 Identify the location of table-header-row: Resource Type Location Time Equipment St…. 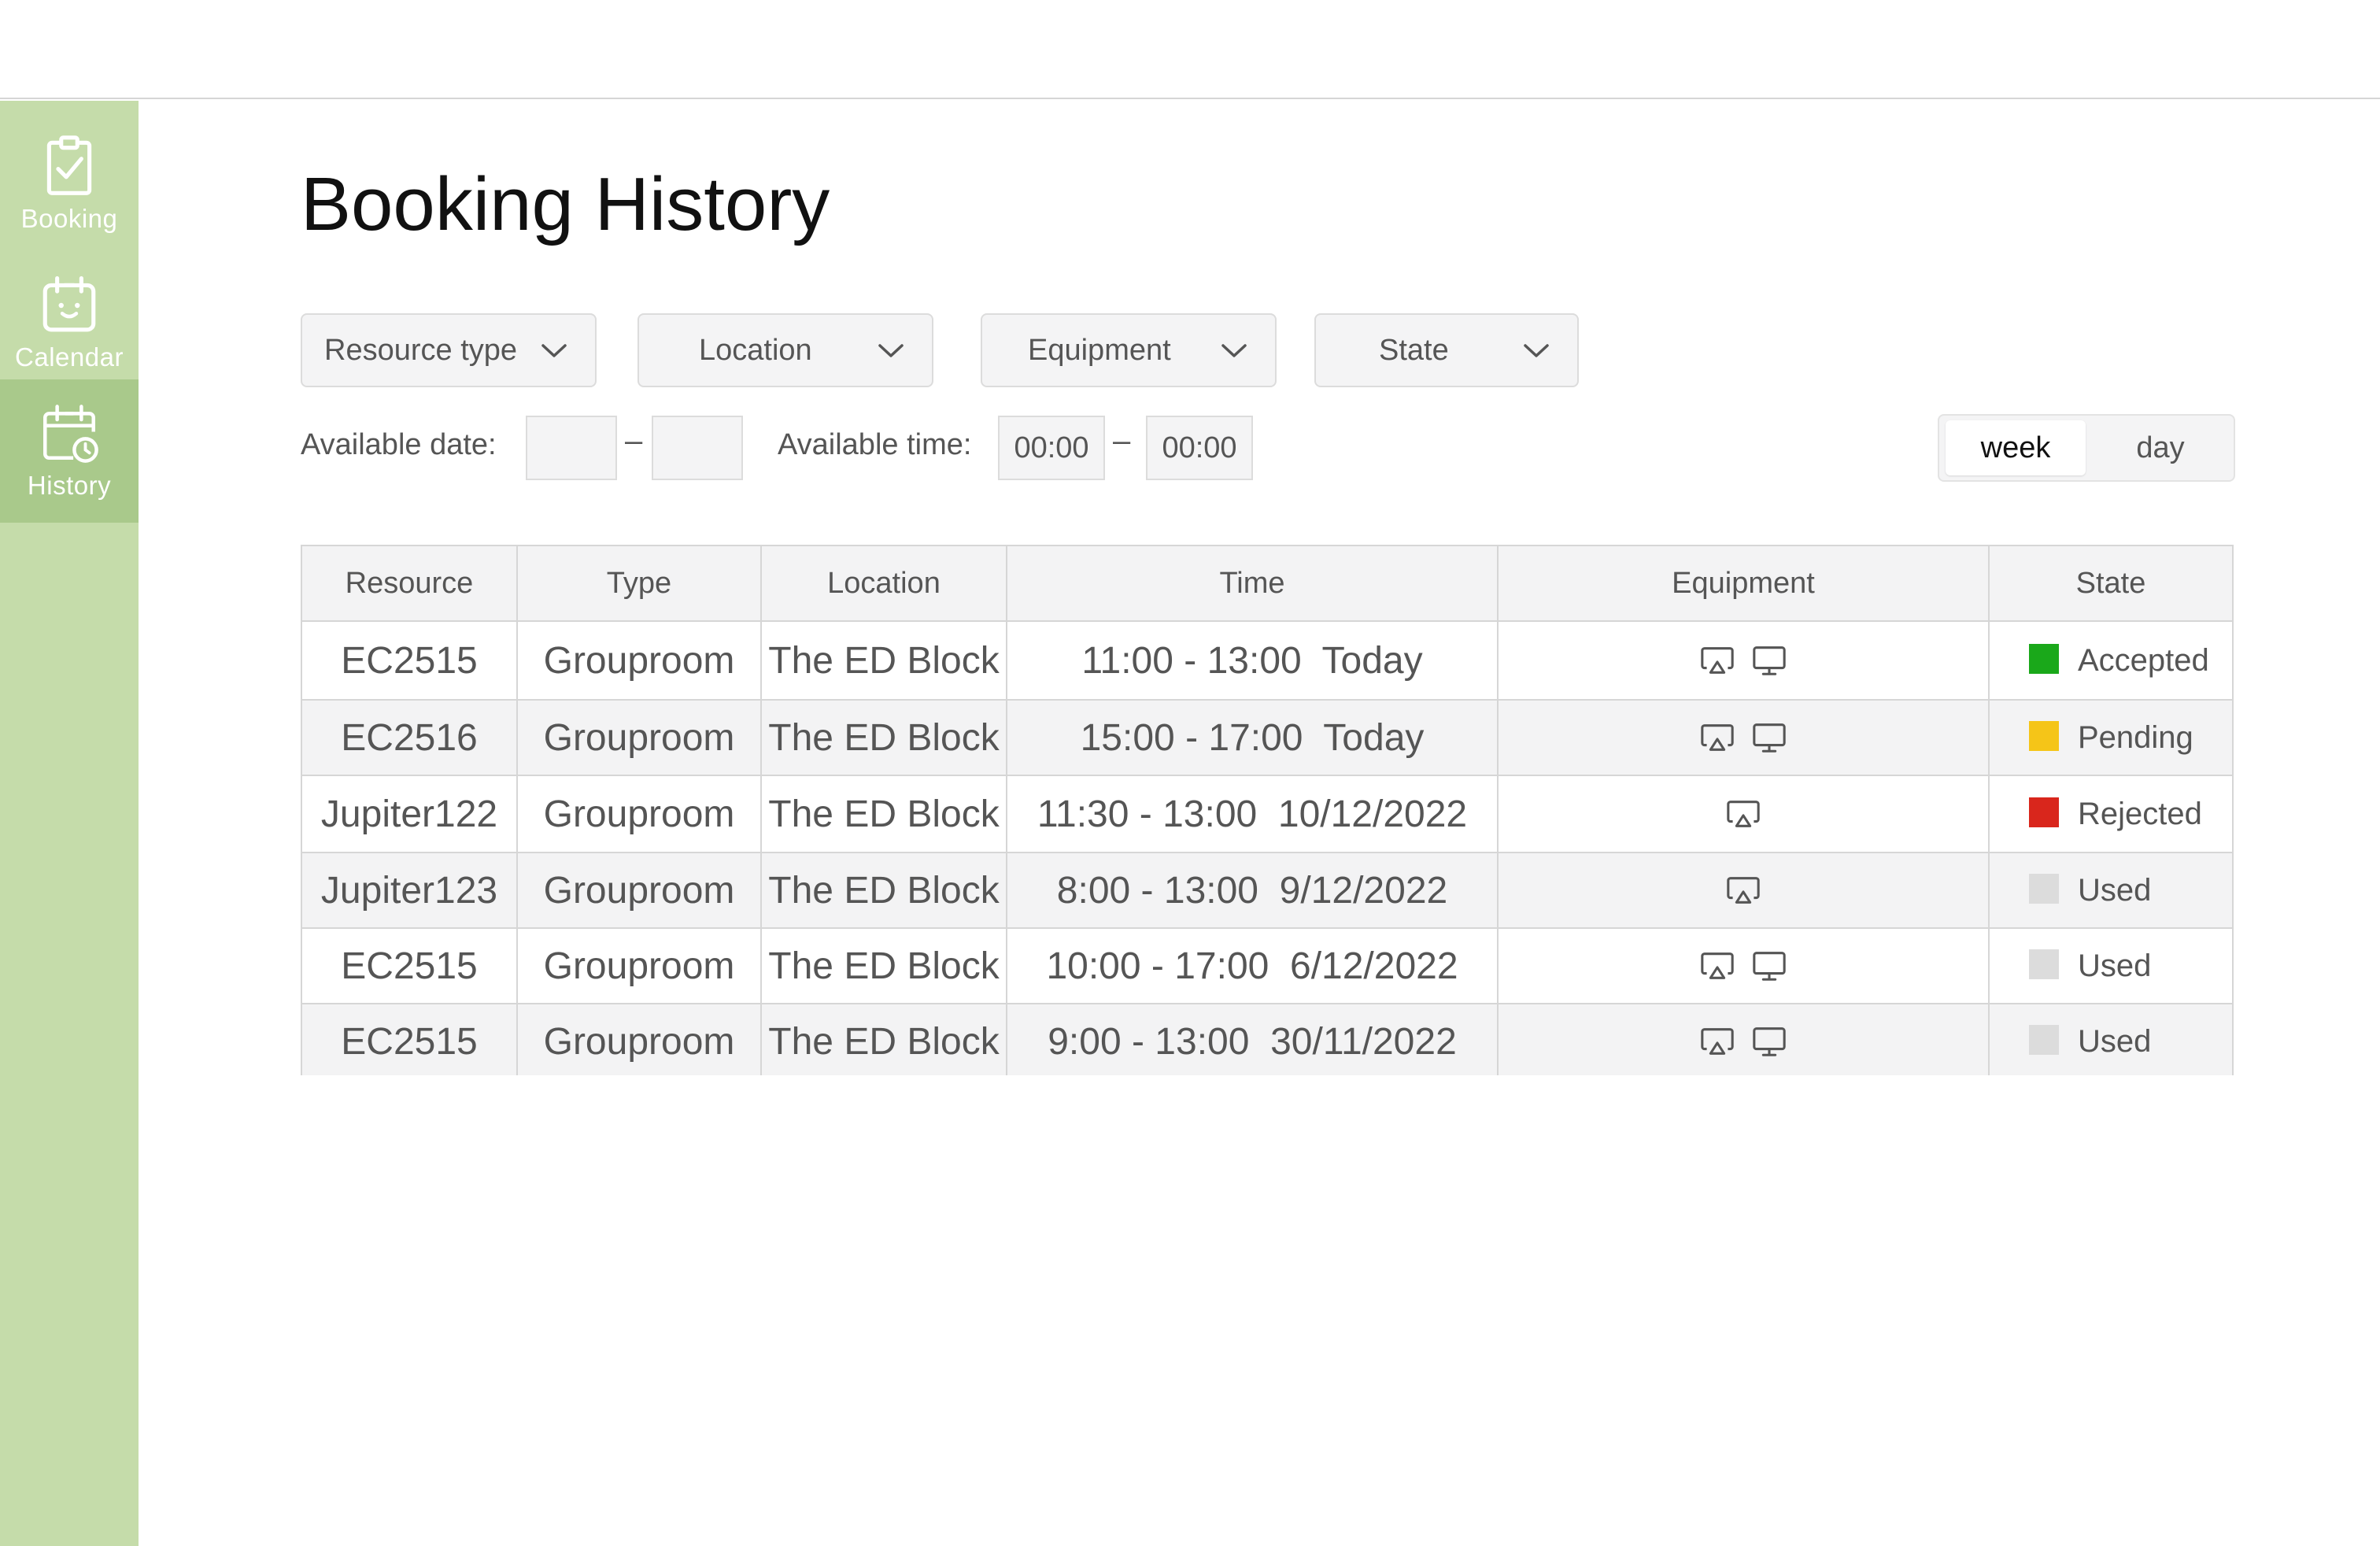
(1267, 584).